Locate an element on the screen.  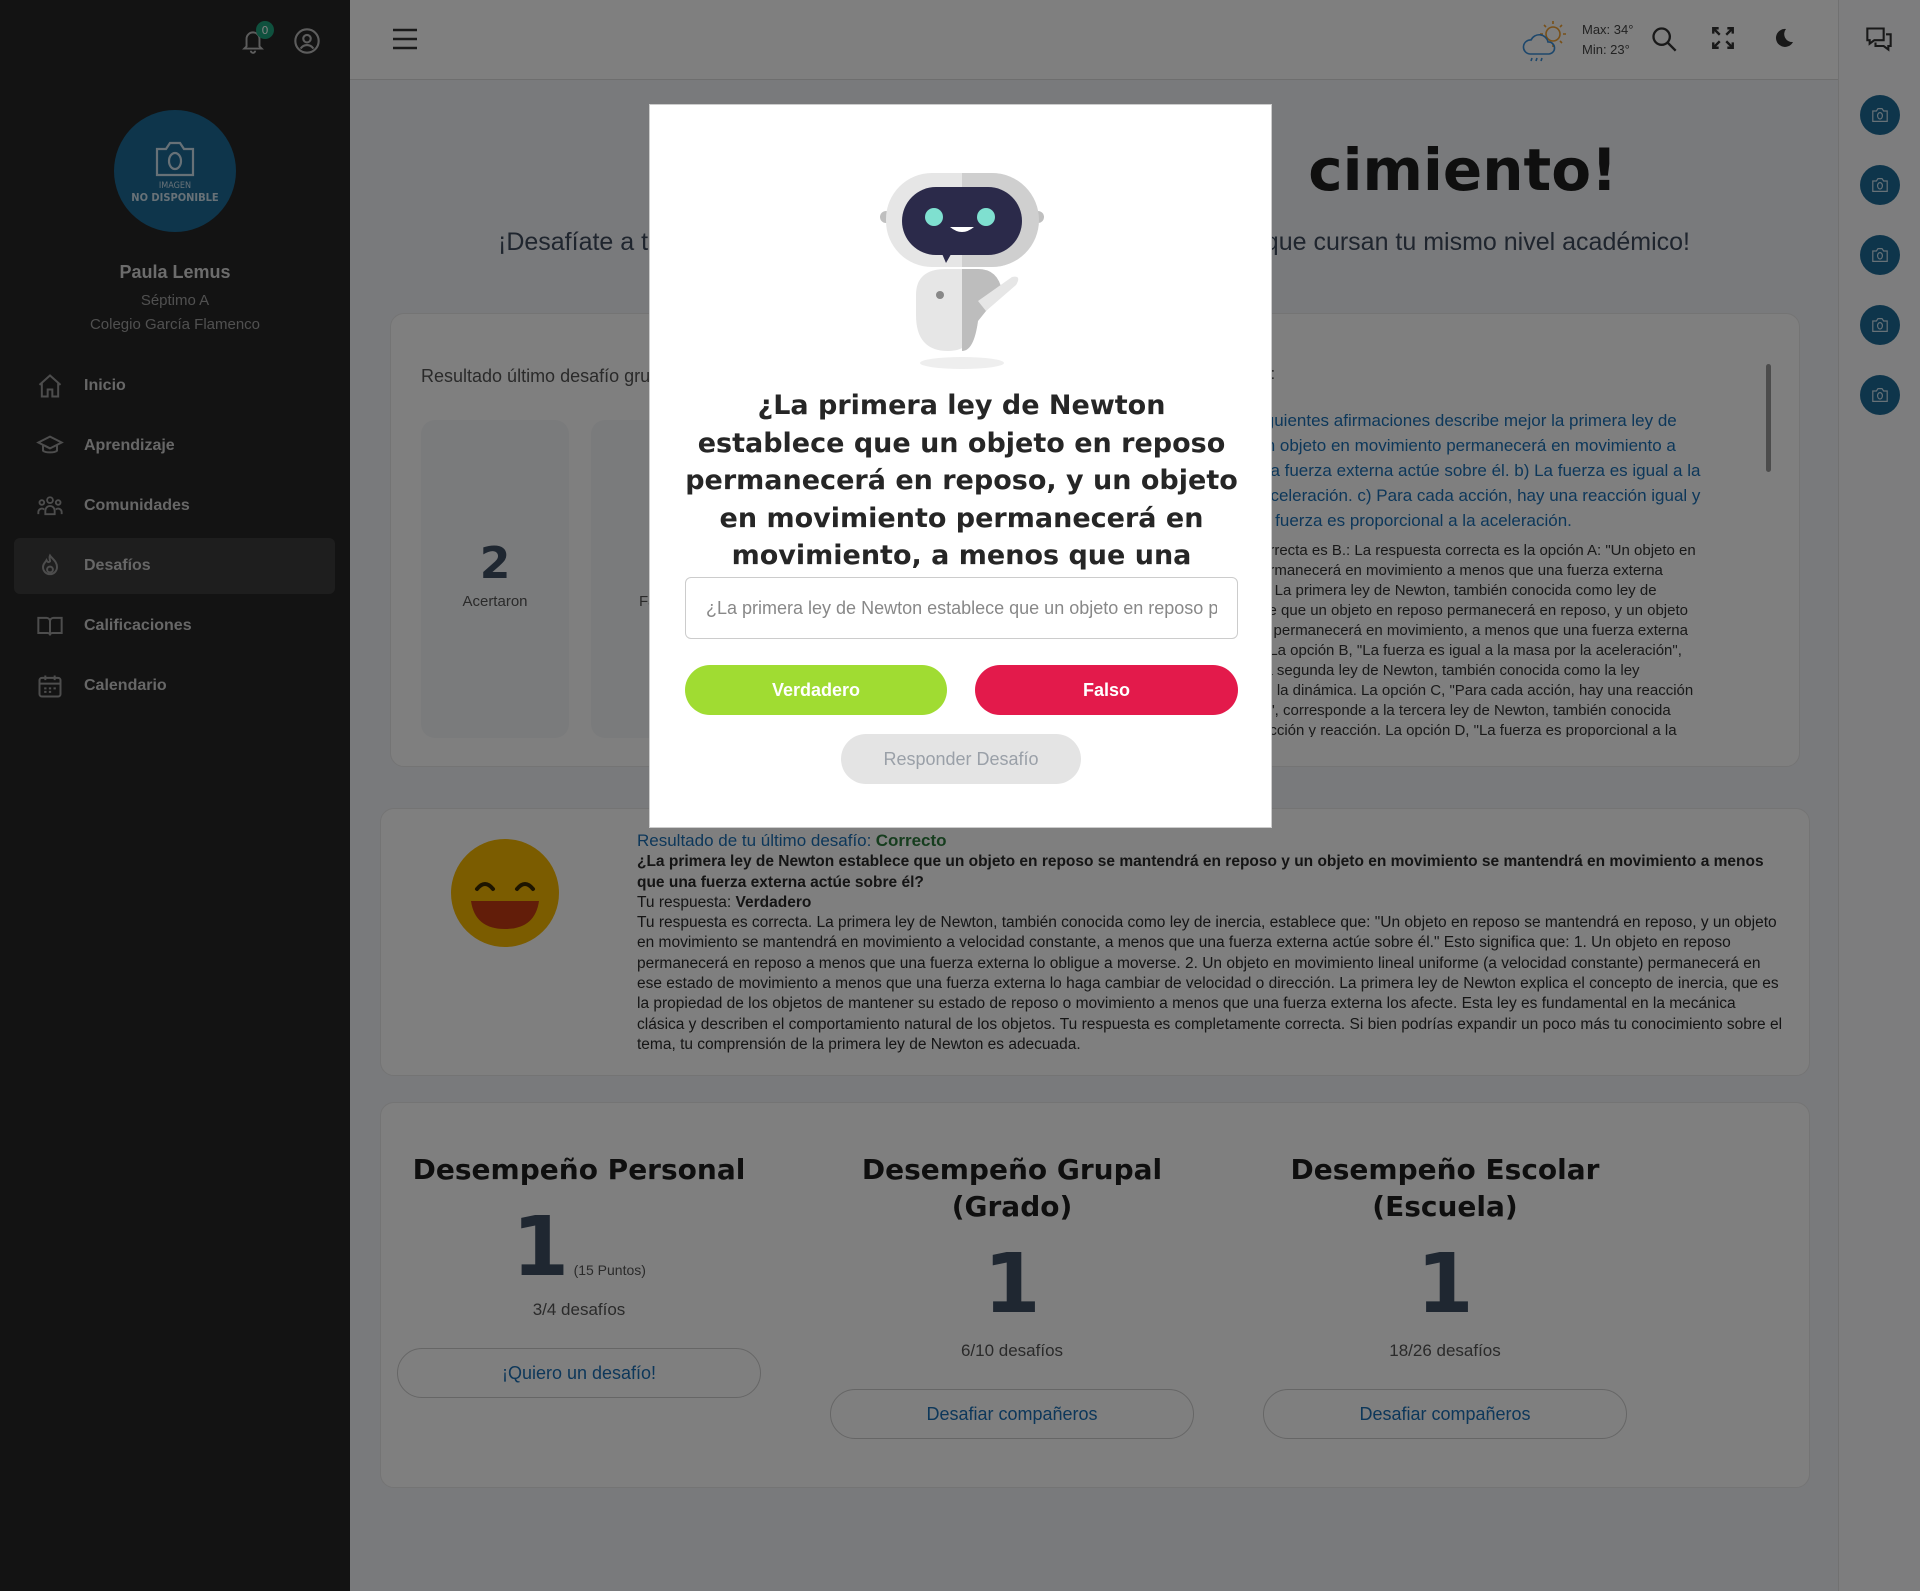
true-button: Verdadero is located at coordinates (816, 690).